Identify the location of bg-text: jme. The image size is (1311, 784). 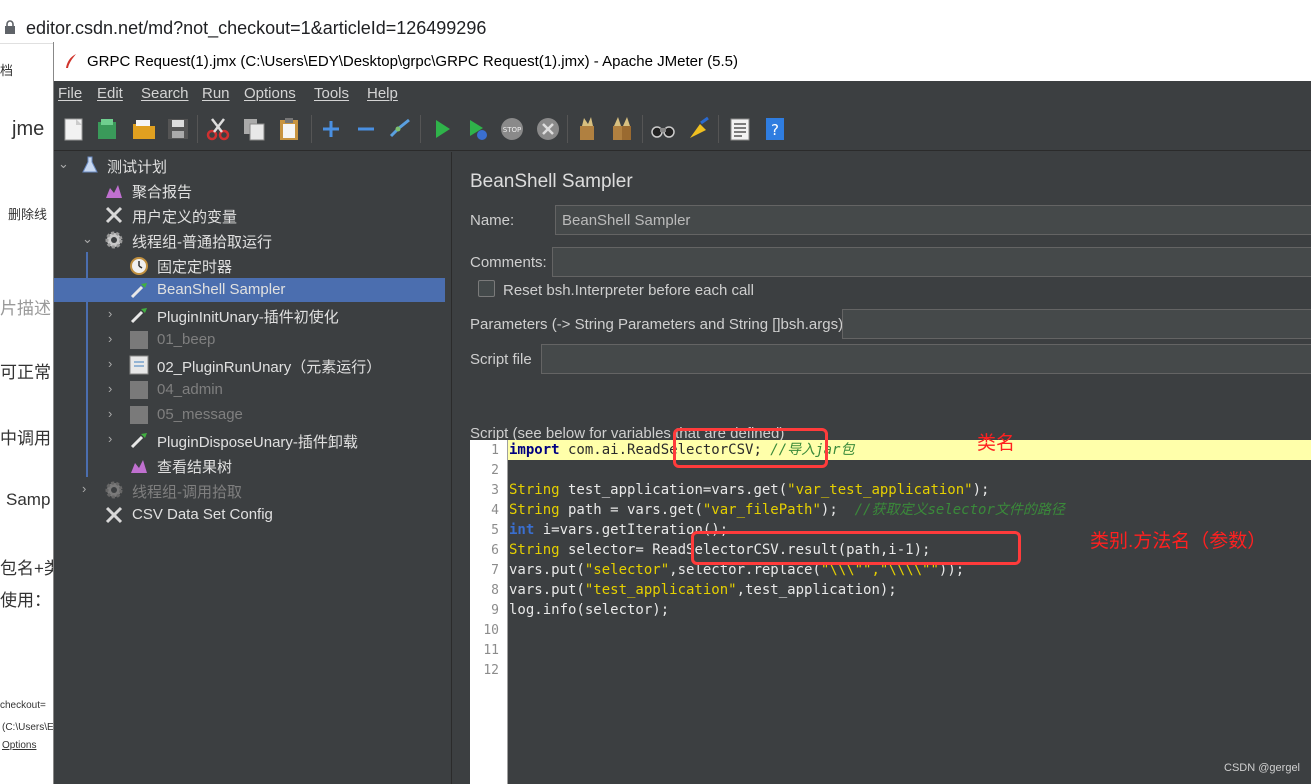
(28, 129).